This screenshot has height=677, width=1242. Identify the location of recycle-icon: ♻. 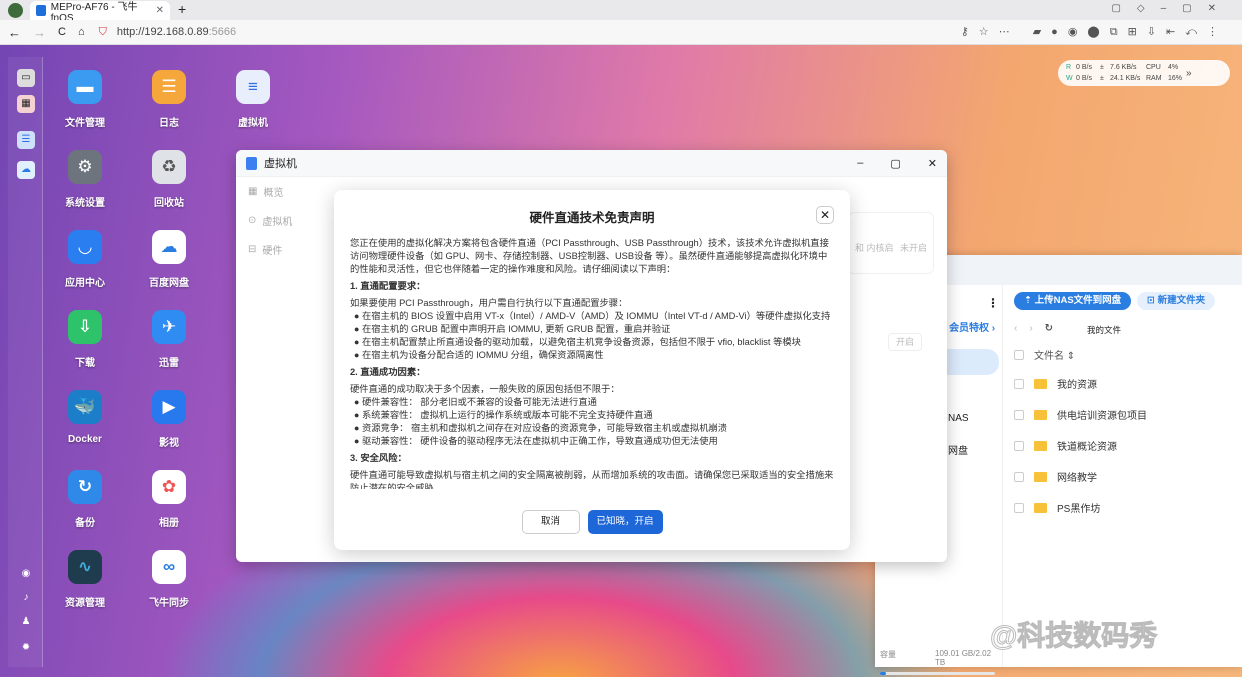
(169, 167).